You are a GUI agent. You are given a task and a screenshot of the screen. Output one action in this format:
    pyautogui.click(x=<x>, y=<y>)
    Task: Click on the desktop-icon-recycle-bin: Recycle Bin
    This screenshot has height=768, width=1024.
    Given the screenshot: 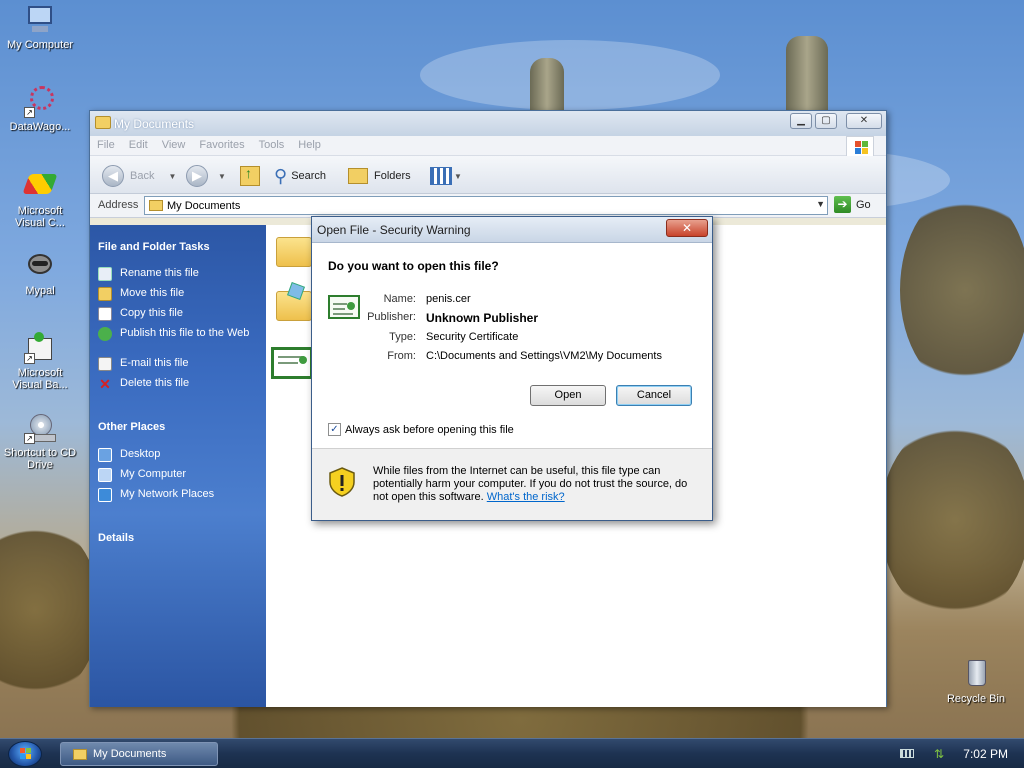 What is the action you would take?
    pyautogui.click(x=976, y=681)
    